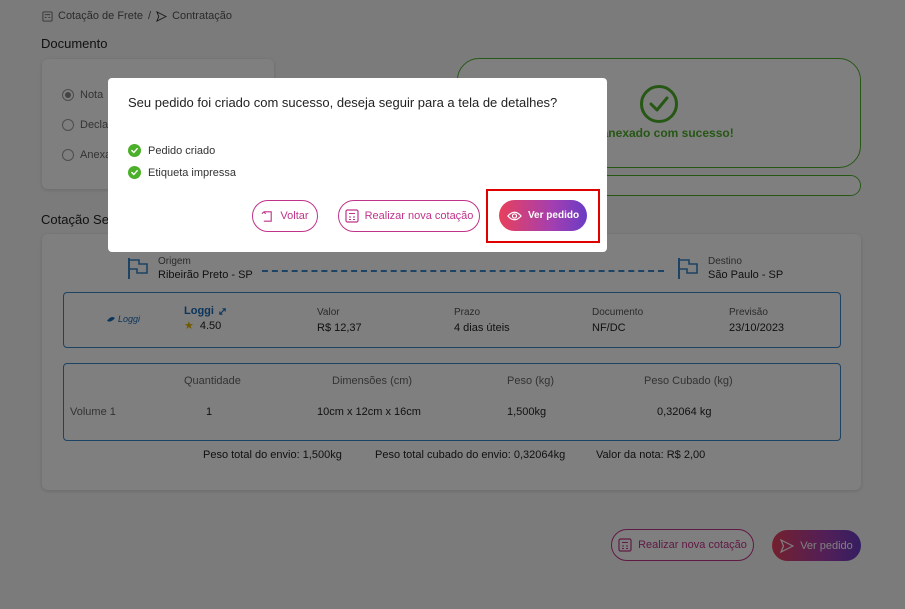 This screenshot has width=905, height=609. Describe the element at coordinates (351, 216) in the screenshot. I see `calculator-icon` at that location.